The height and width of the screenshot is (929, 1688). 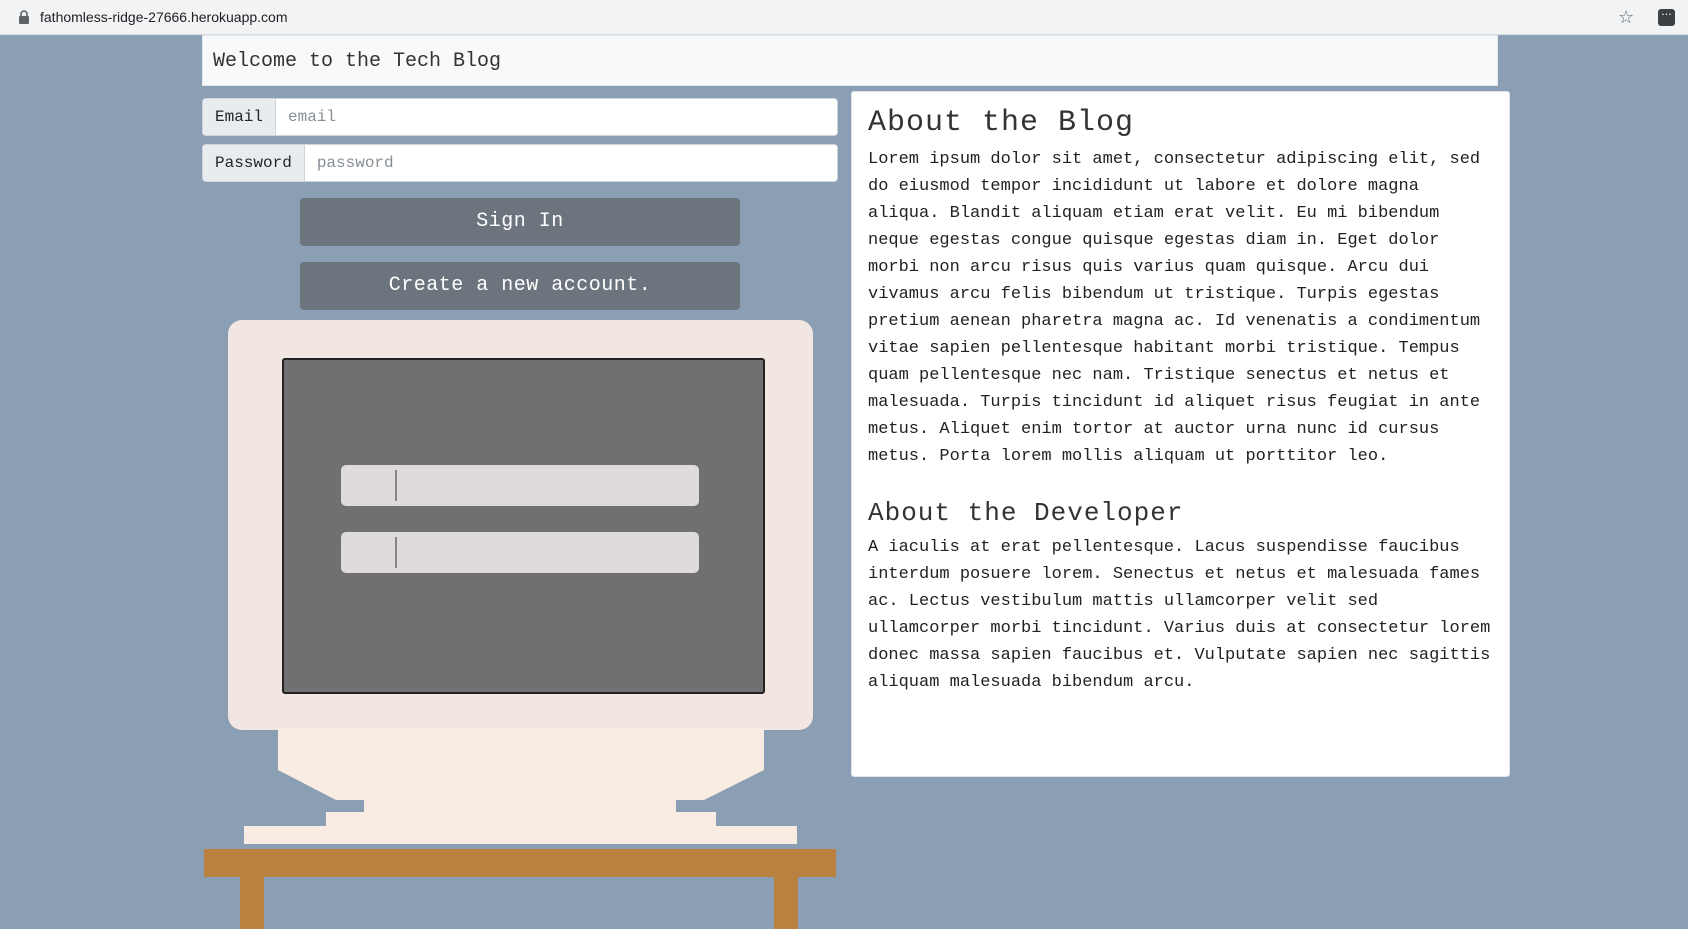 I want to click on sign-in-button: Sign In, so click(x=520, y=222).